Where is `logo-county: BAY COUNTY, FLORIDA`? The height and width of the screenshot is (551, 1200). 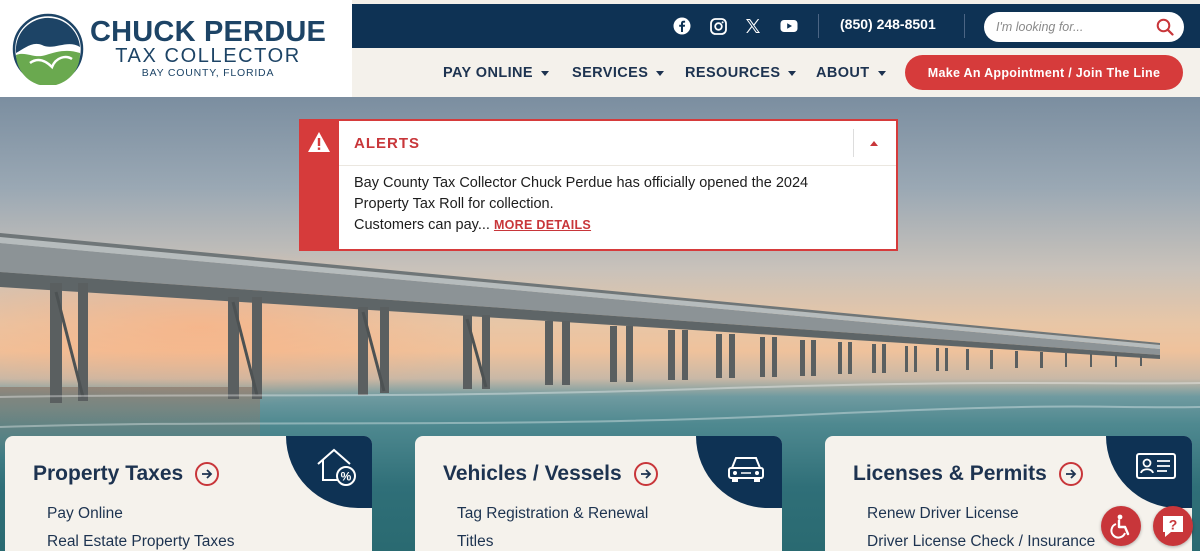
logo-county: BAY COUNTY, FLORIDA is located at coordinates (208, 72).